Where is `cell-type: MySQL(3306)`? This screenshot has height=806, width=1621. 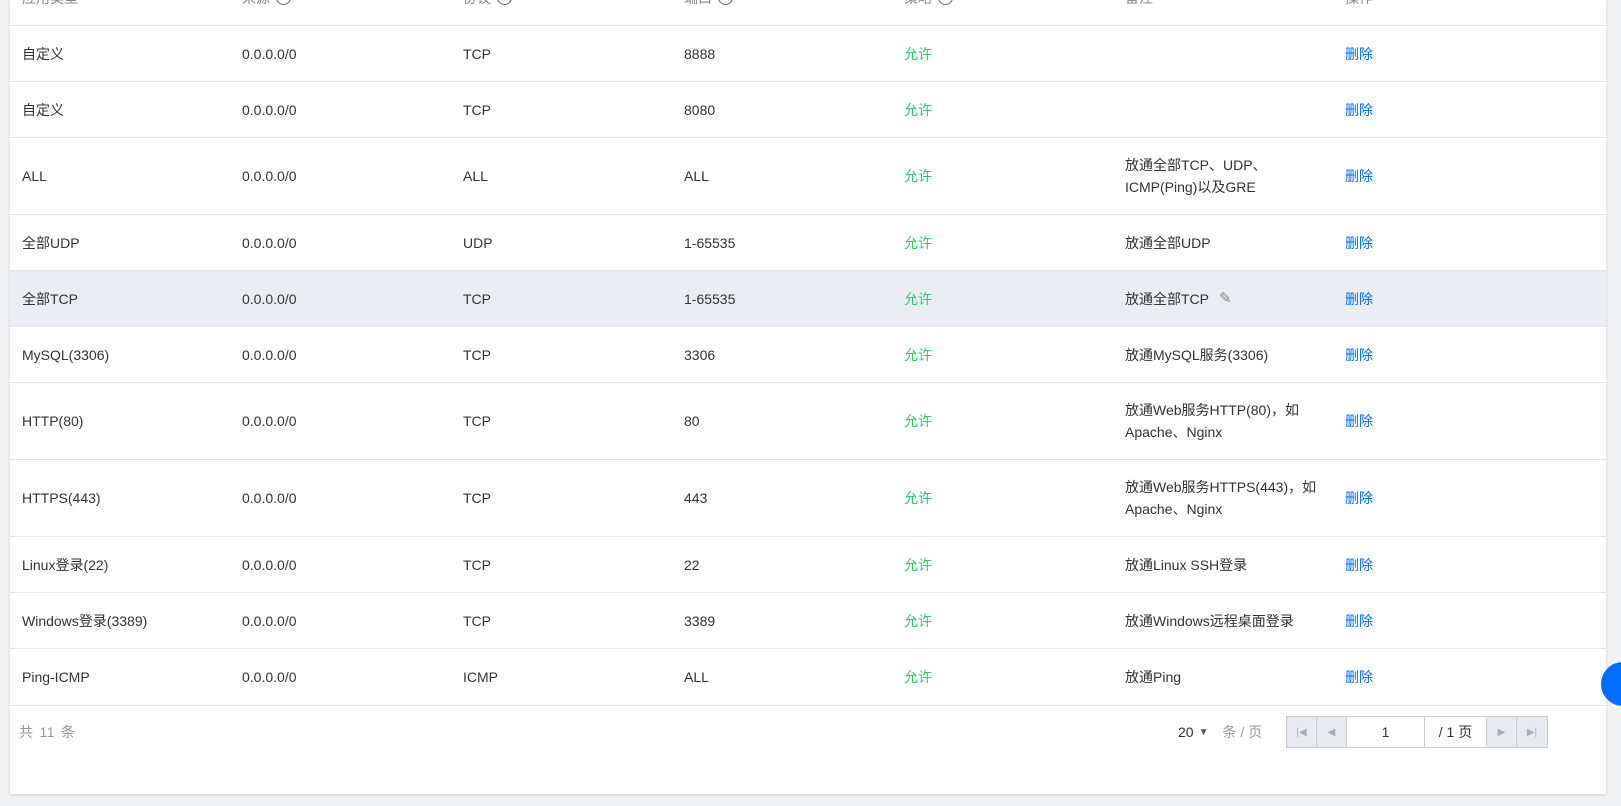 cell-type: MySQL(3306) is located at coordinates (65, 354).